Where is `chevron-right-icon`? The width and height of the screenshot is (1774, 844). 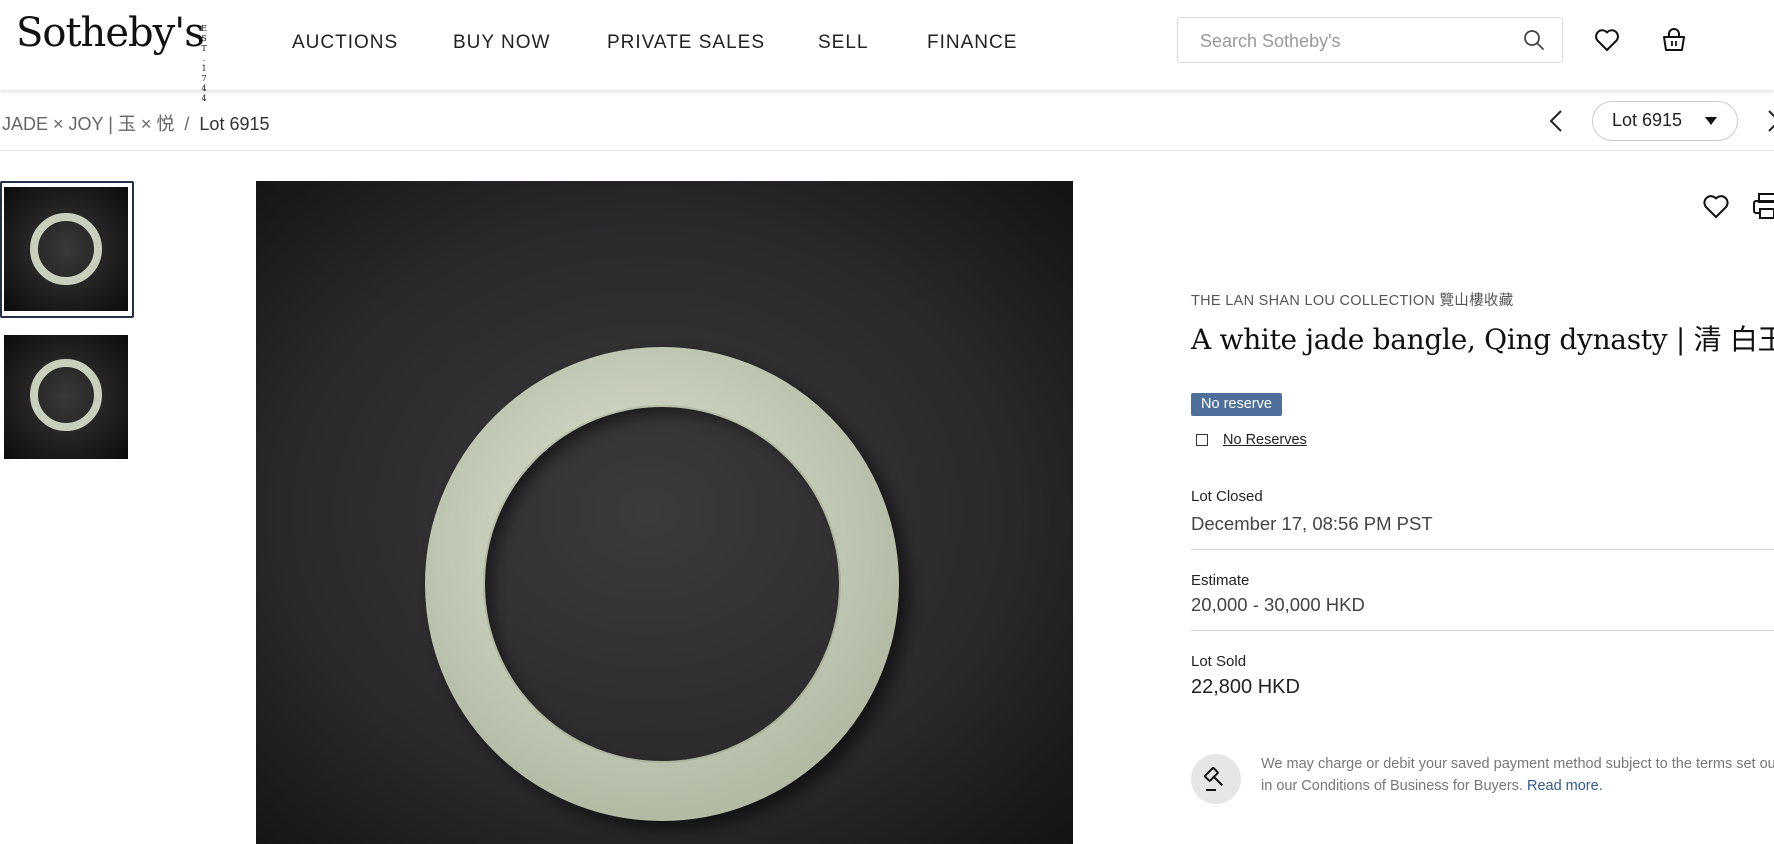 chevron-right-icon is located at coordinates (1768, 121).